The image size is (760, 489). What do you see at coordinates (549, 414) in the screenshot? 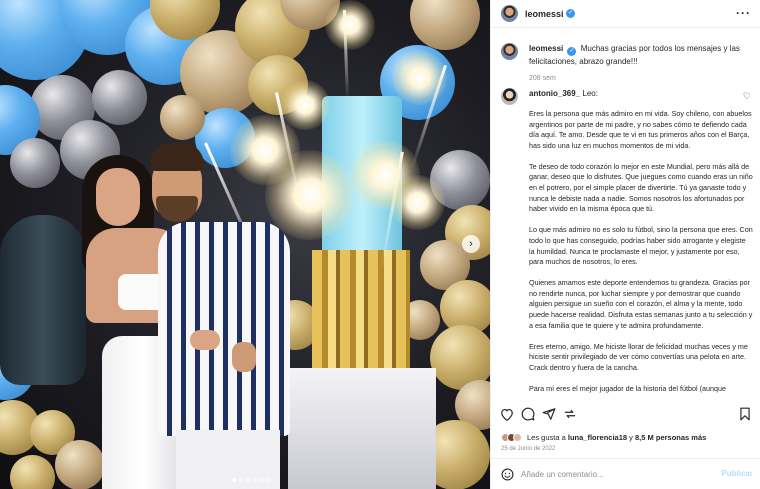
I see `share-icon` at bounding box center [549, 414].